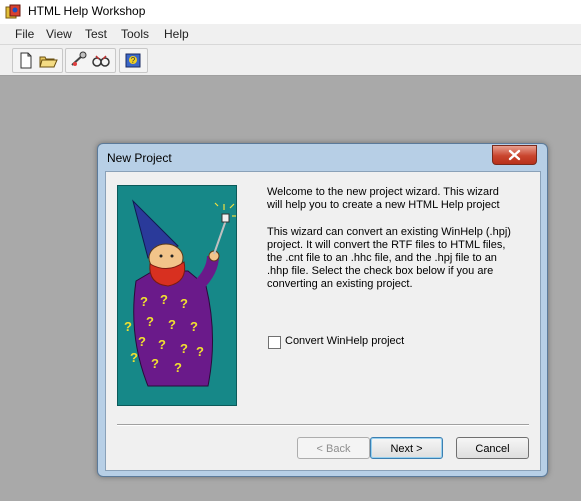  I want to click on close-button, so click(514, 155).